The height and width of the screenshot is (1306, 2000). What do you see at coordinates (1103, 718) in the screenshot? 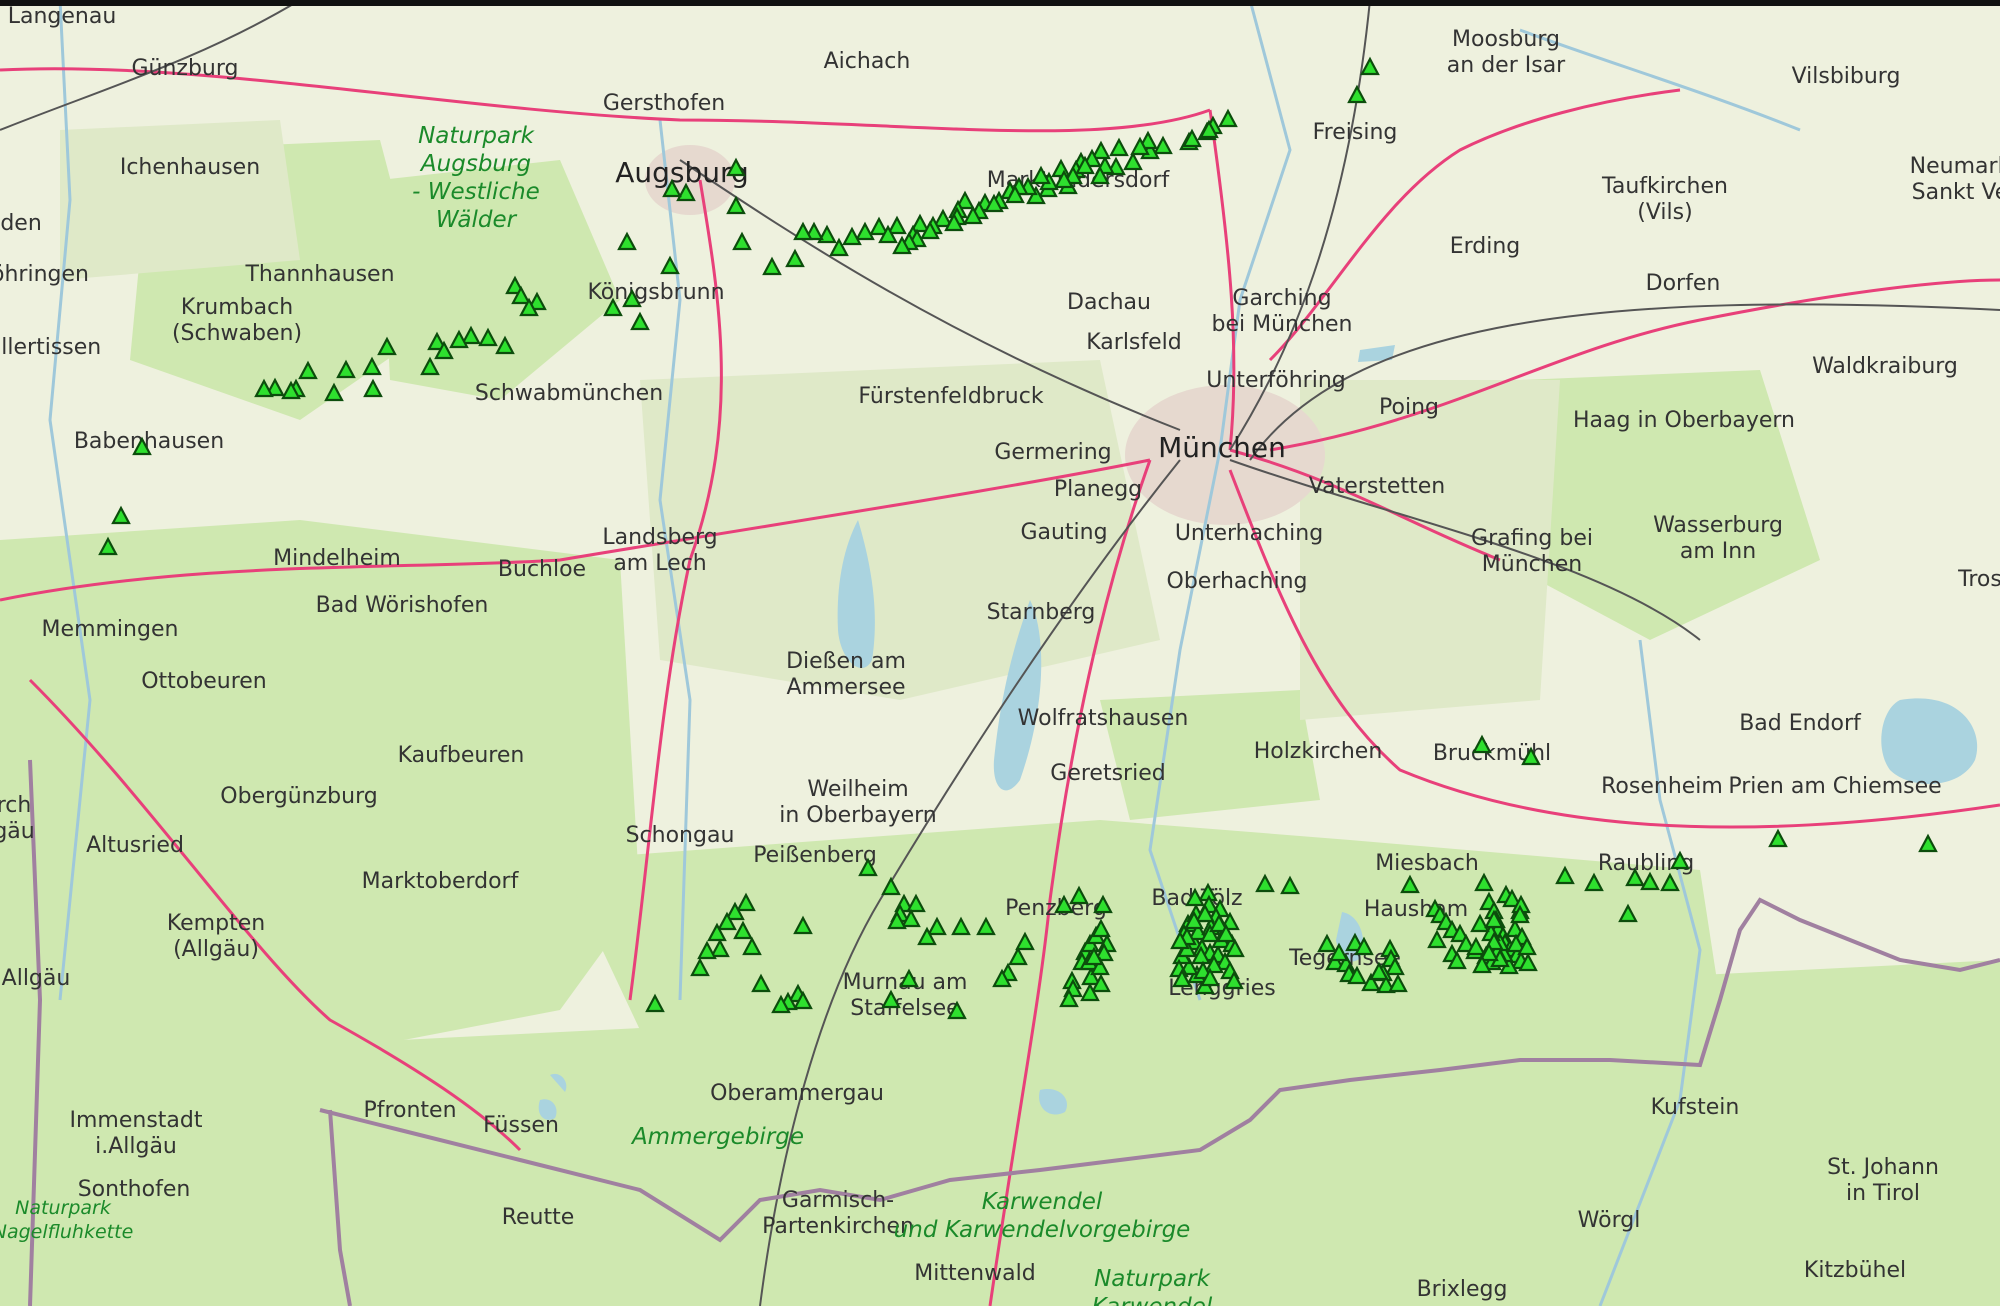
I see `place-label-wolfratshausen: Wolfratshausen` at bounding box center [1103, 718].